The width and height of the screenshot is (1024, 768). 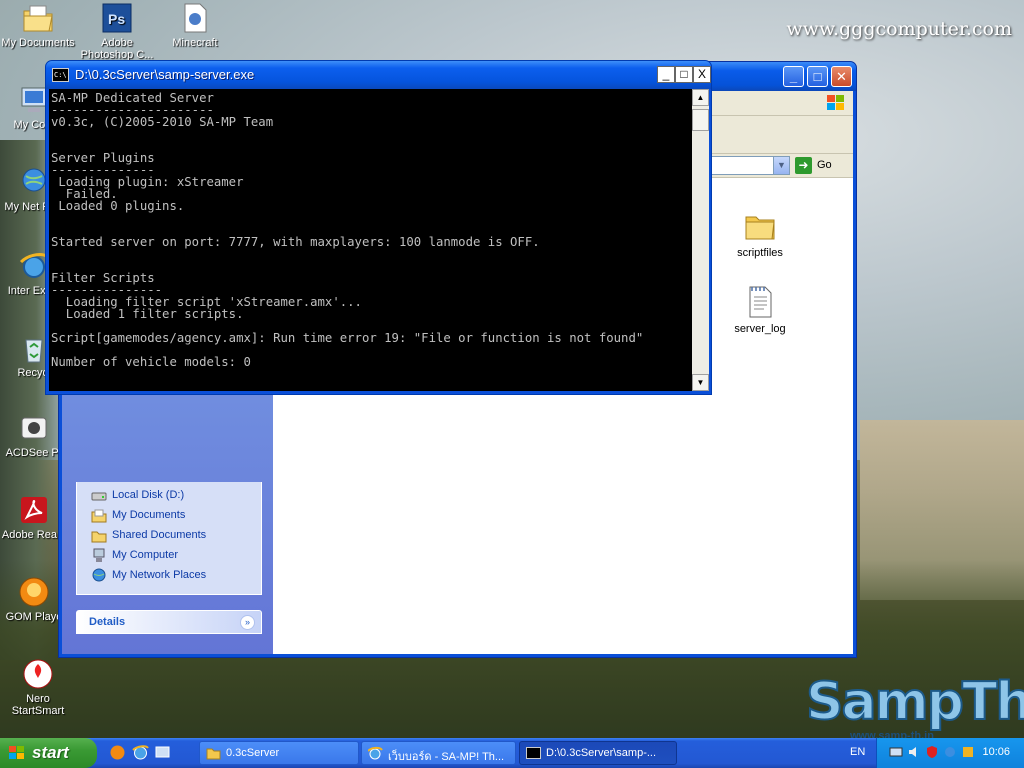 I want to click on console-scrollbar: ▲ ▼, so click(x=700, y=240).